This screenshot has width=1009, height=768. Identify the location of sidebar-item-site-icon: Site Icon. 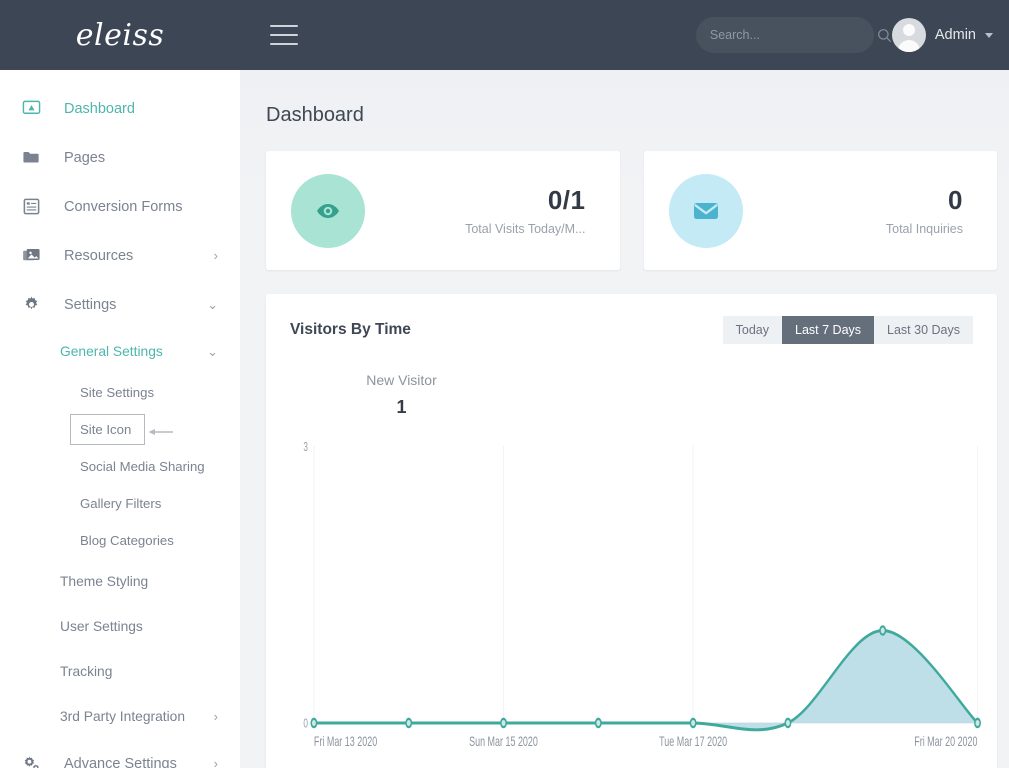
(120, 429).